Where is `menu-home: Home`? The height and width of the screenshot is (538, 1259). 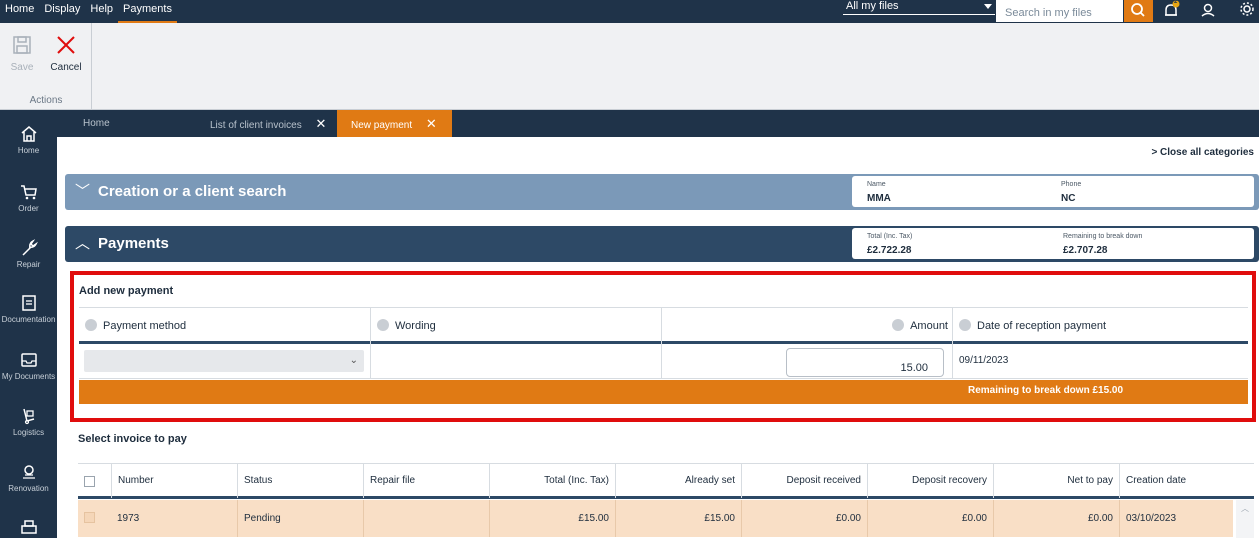
menu-home: Home is located at coordinates (19, 11).